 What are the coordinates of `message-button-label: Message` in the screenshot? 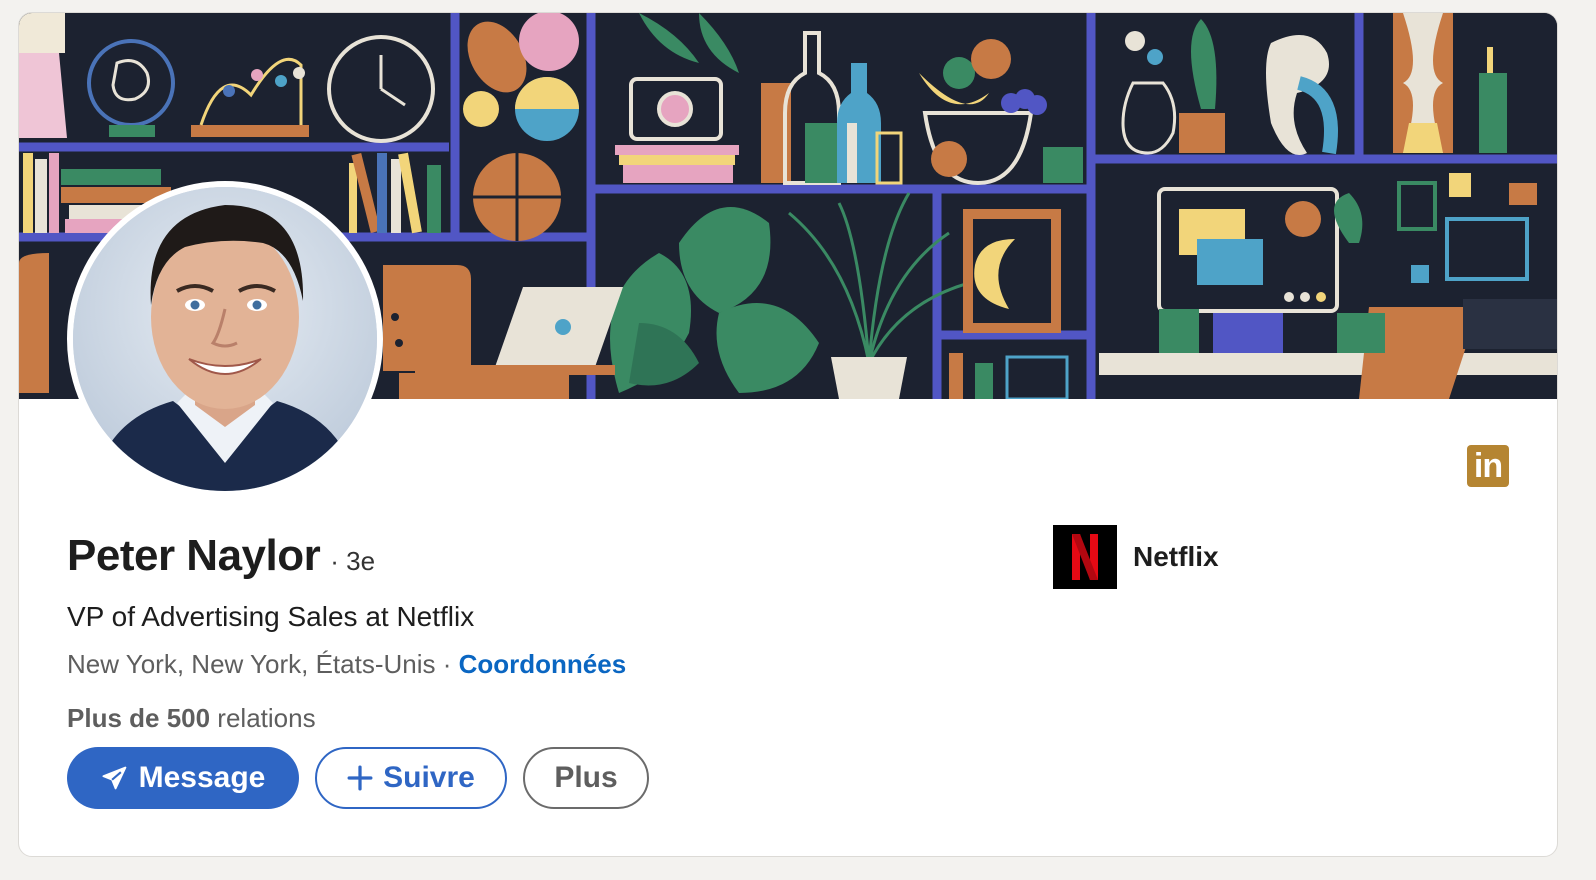 It's located at (202, 777).